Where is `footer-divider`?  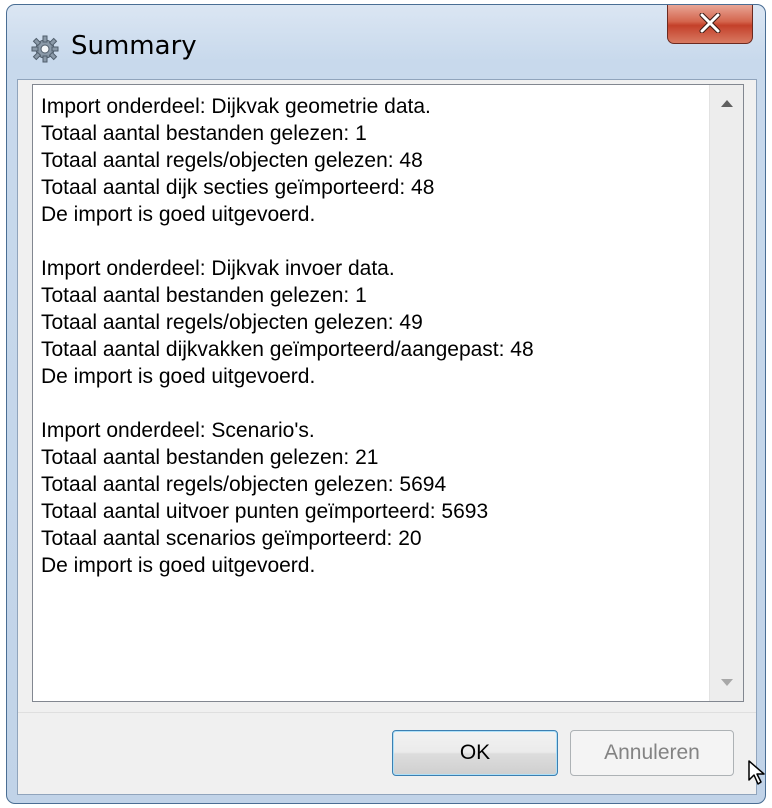 footer-divider is located at coordinates (387, 712).